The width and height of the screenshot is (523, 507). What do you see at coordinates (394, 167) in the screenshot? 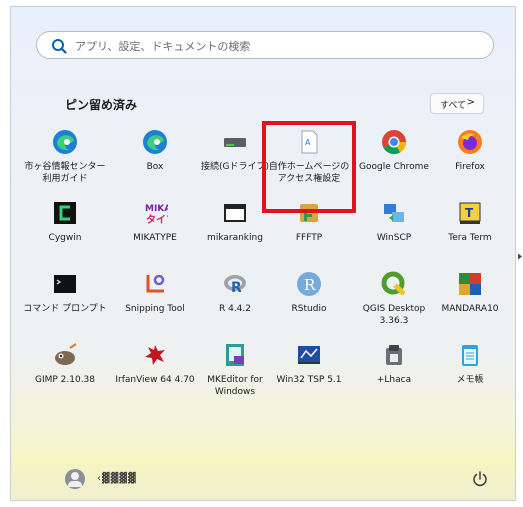
I see `app-label: Google Chrome` at bounding box center [394, 167].